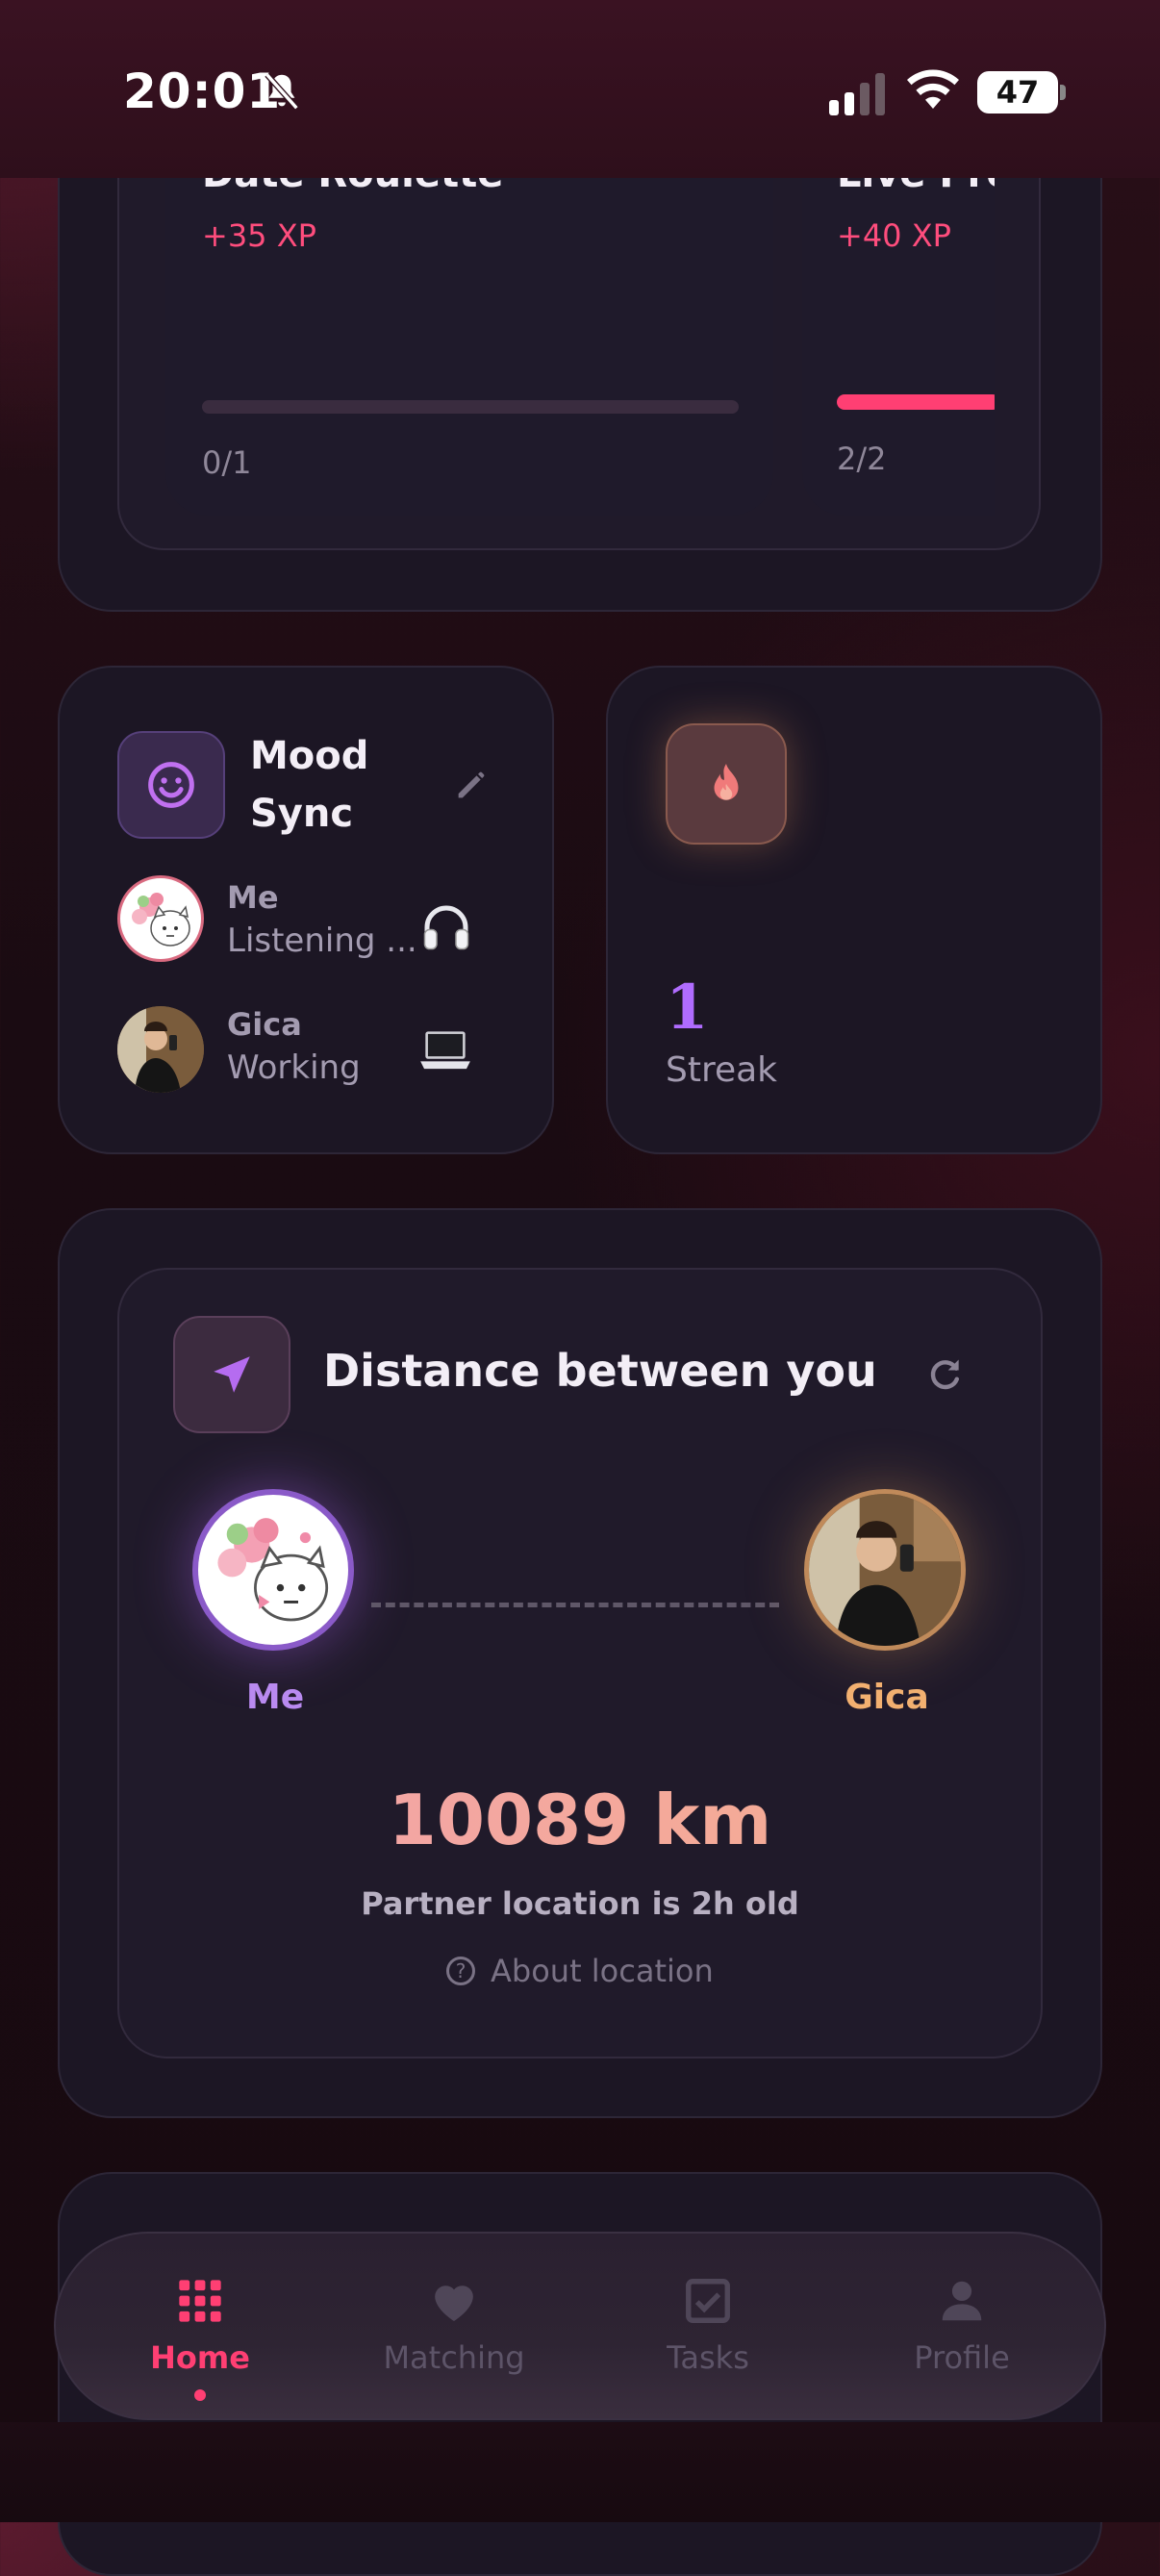 The height and width of the screenshot is (2576, 1160). Describe the element at coordinates (1063, 93) in the screenshot. I see `battery-tip` at that location.